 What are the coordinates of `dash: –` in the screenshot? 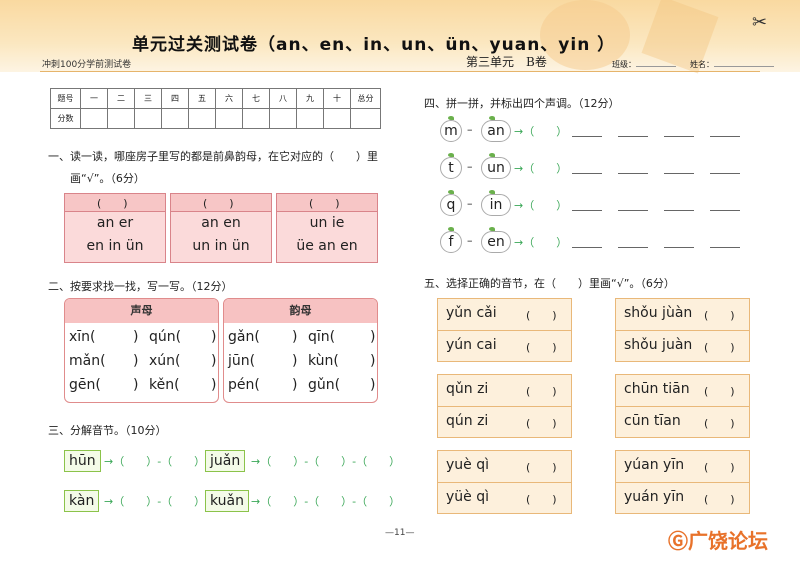 It's located at (470, 203).